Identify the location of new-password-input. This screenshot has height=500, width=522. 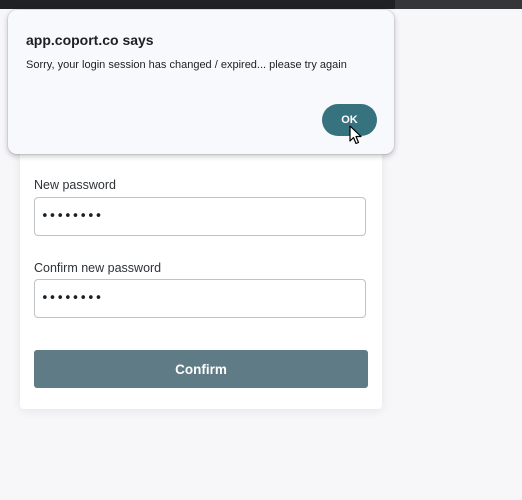
(200, 216).